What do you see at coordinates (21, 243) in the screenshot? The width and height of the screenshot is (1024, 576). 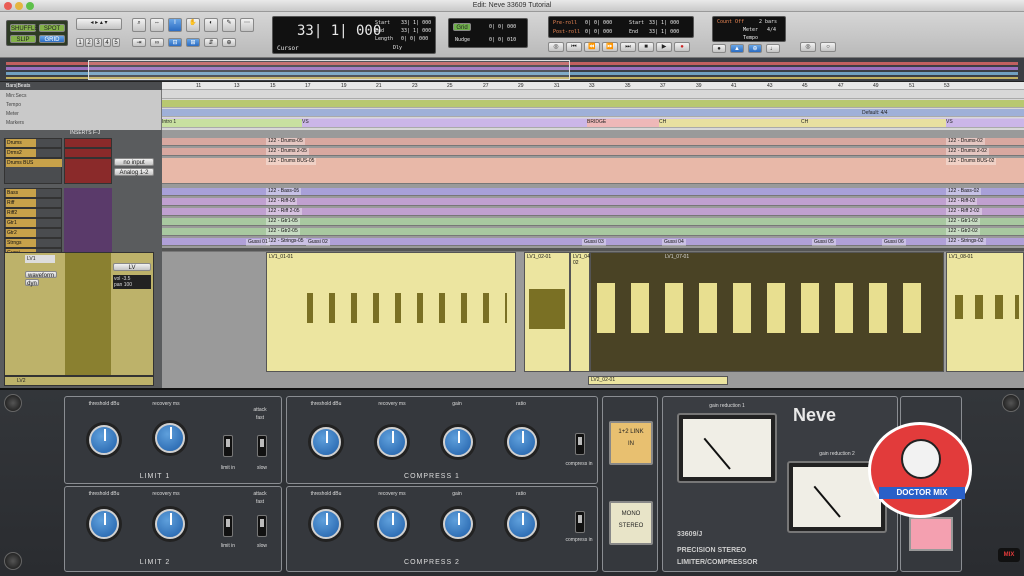 I see `track-name: Strngs` at bounding box center [21, 243].